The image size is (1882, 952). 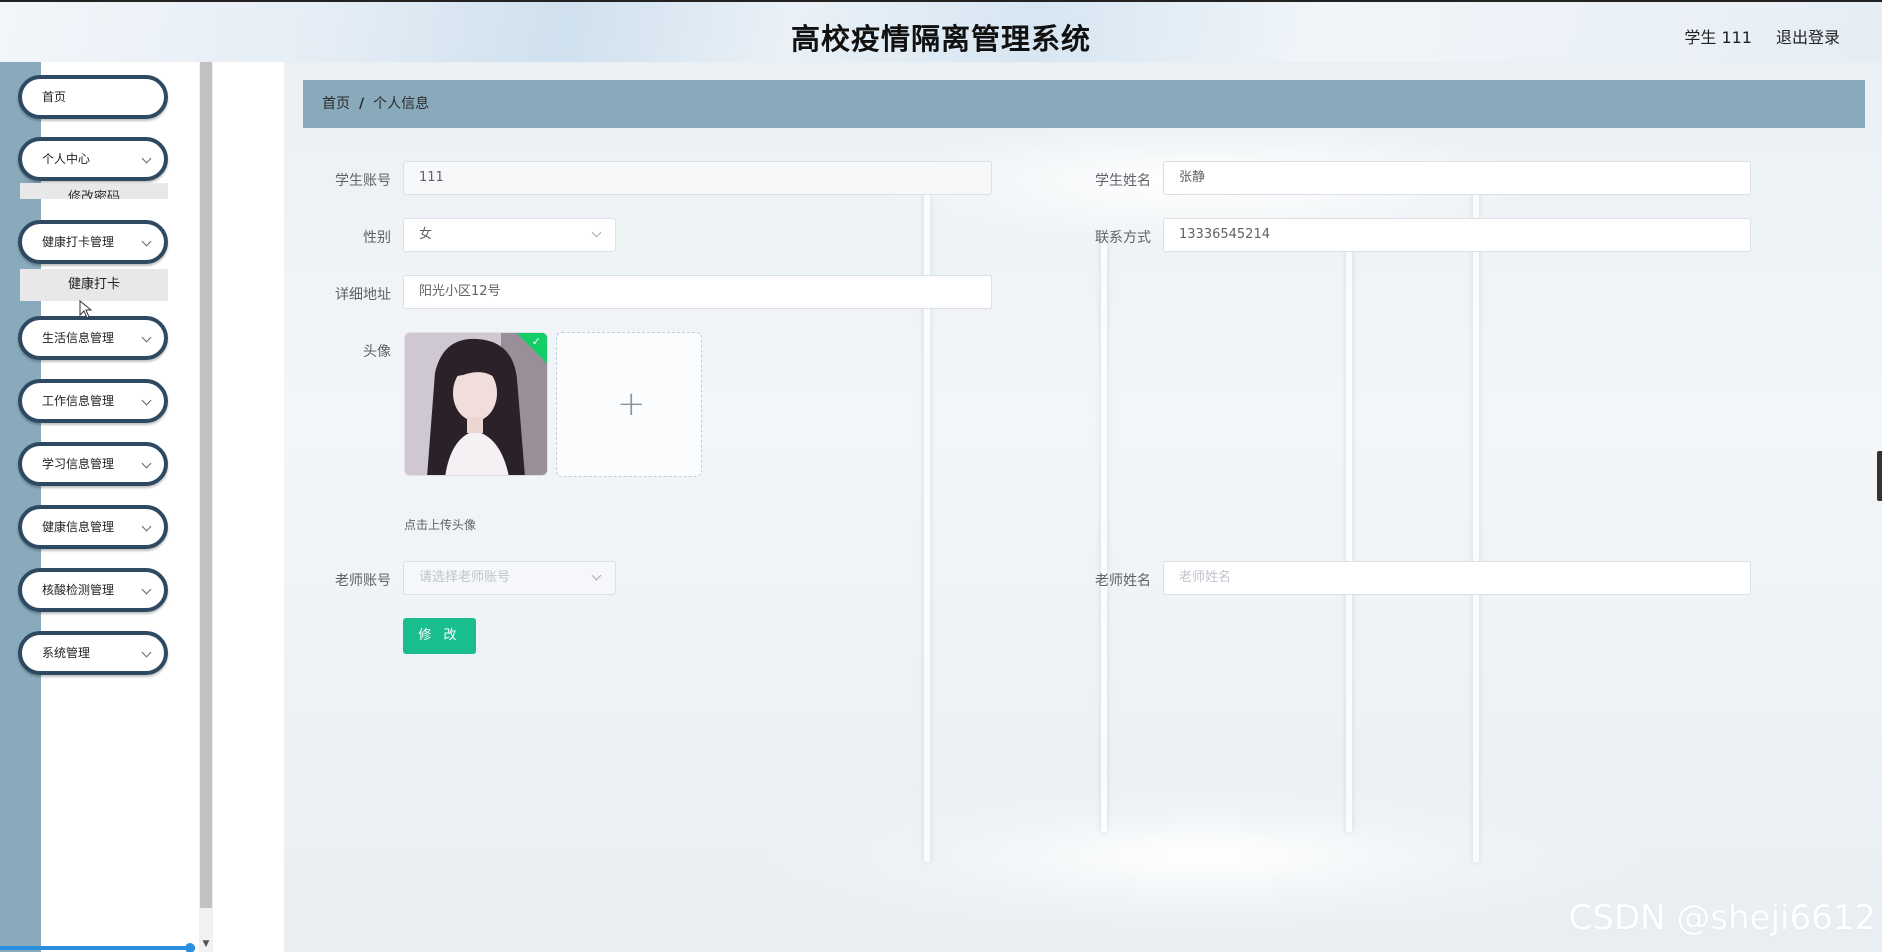 What do you see at coordinates (78, 242) in the screenshot?
I see `sidebar-item-label: 健康打卡管理` at bounding box center [78, 242].